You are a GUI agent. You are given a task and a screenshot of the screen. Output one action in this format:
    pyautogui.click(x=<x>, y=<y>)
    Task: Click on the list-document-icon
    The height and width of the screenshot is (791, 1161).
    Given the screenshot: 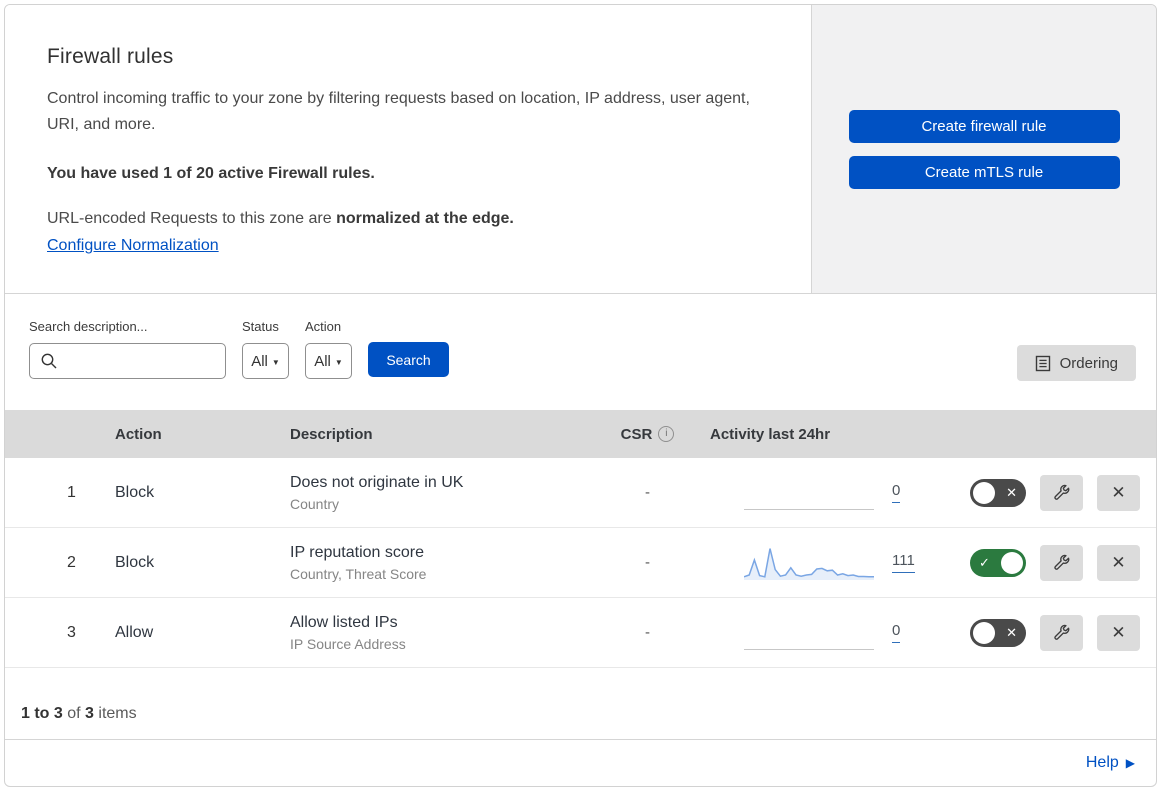 What is the action you would take?
    pyautogui.click(x=1042, y=363)
    